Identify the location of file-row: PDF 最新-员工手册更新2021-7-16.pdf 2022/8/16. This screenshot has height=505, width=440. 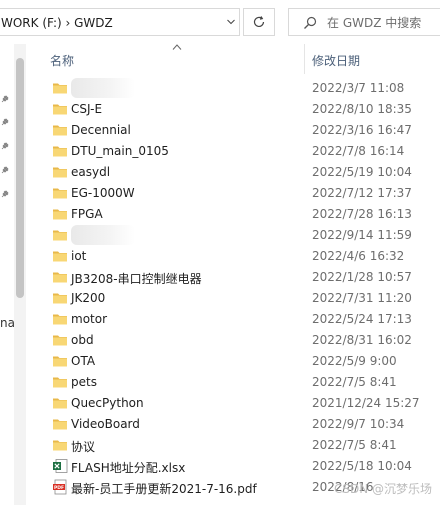
(233, 487).